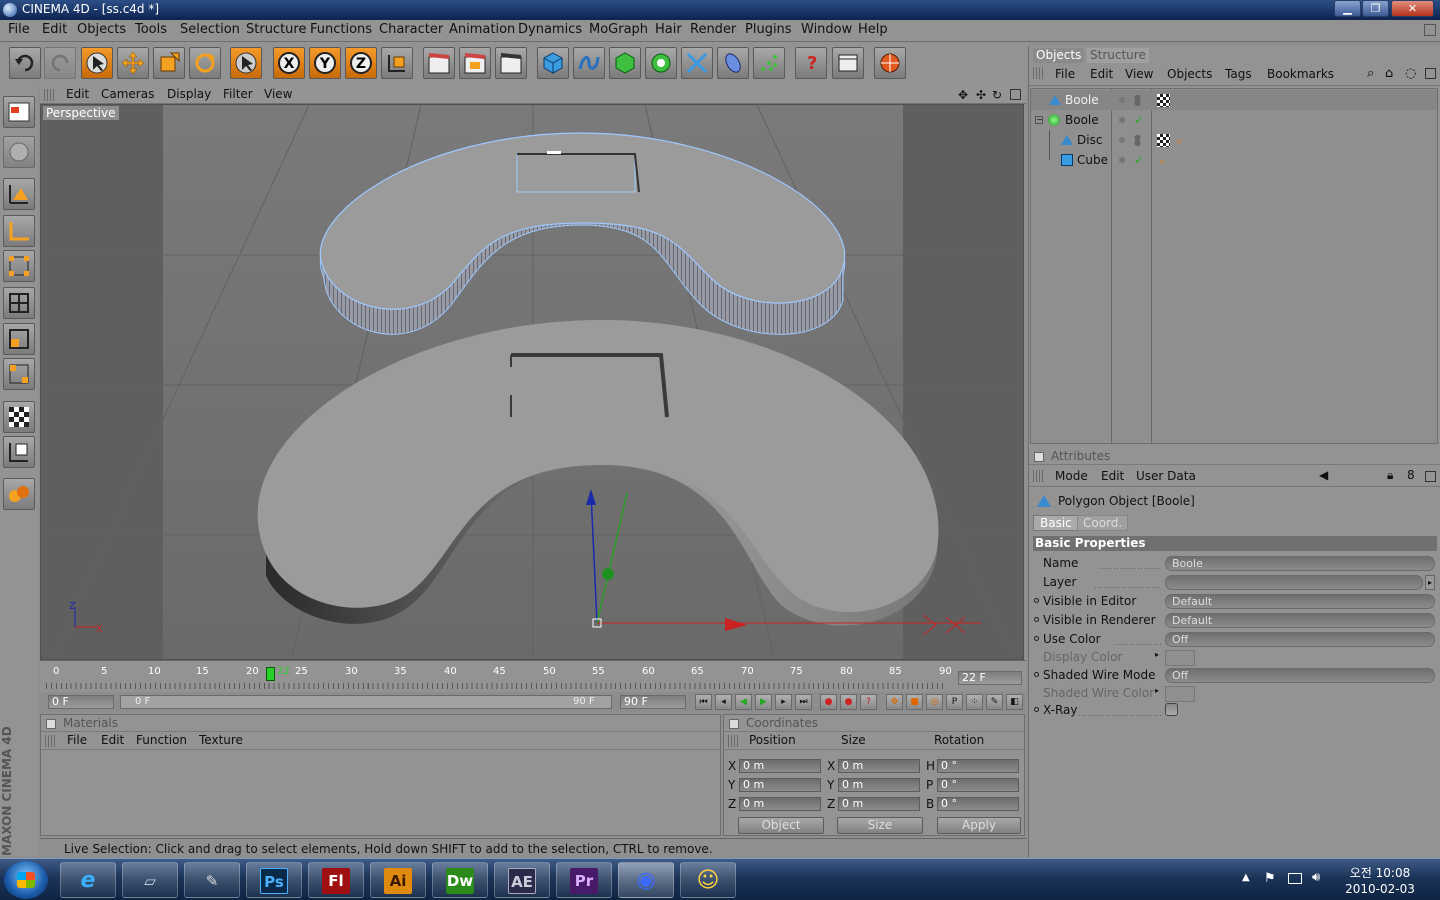 The width and height of the screenshot is (1440, 900). I want to click on system-clock: 오전 10:08 2010-02-03, so click(1380, 881).